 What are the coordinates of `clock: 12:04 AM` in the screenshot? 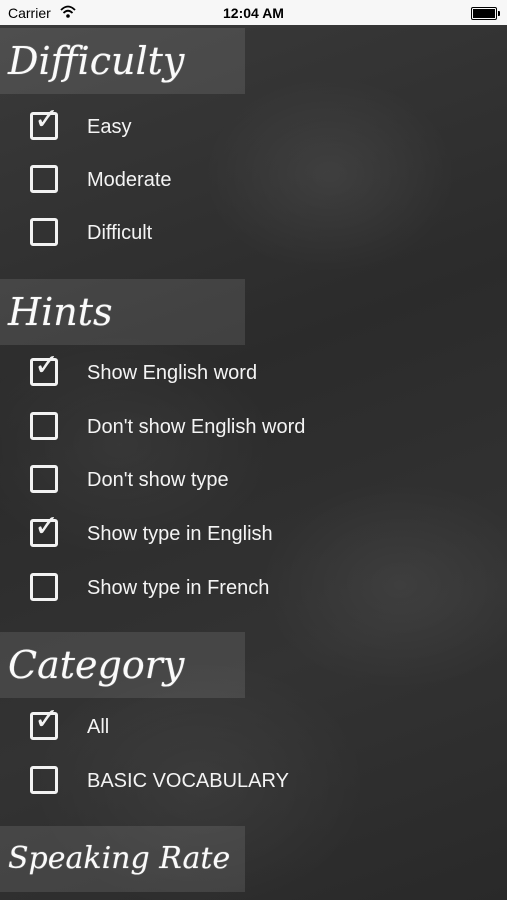 It's located at (253, 13).